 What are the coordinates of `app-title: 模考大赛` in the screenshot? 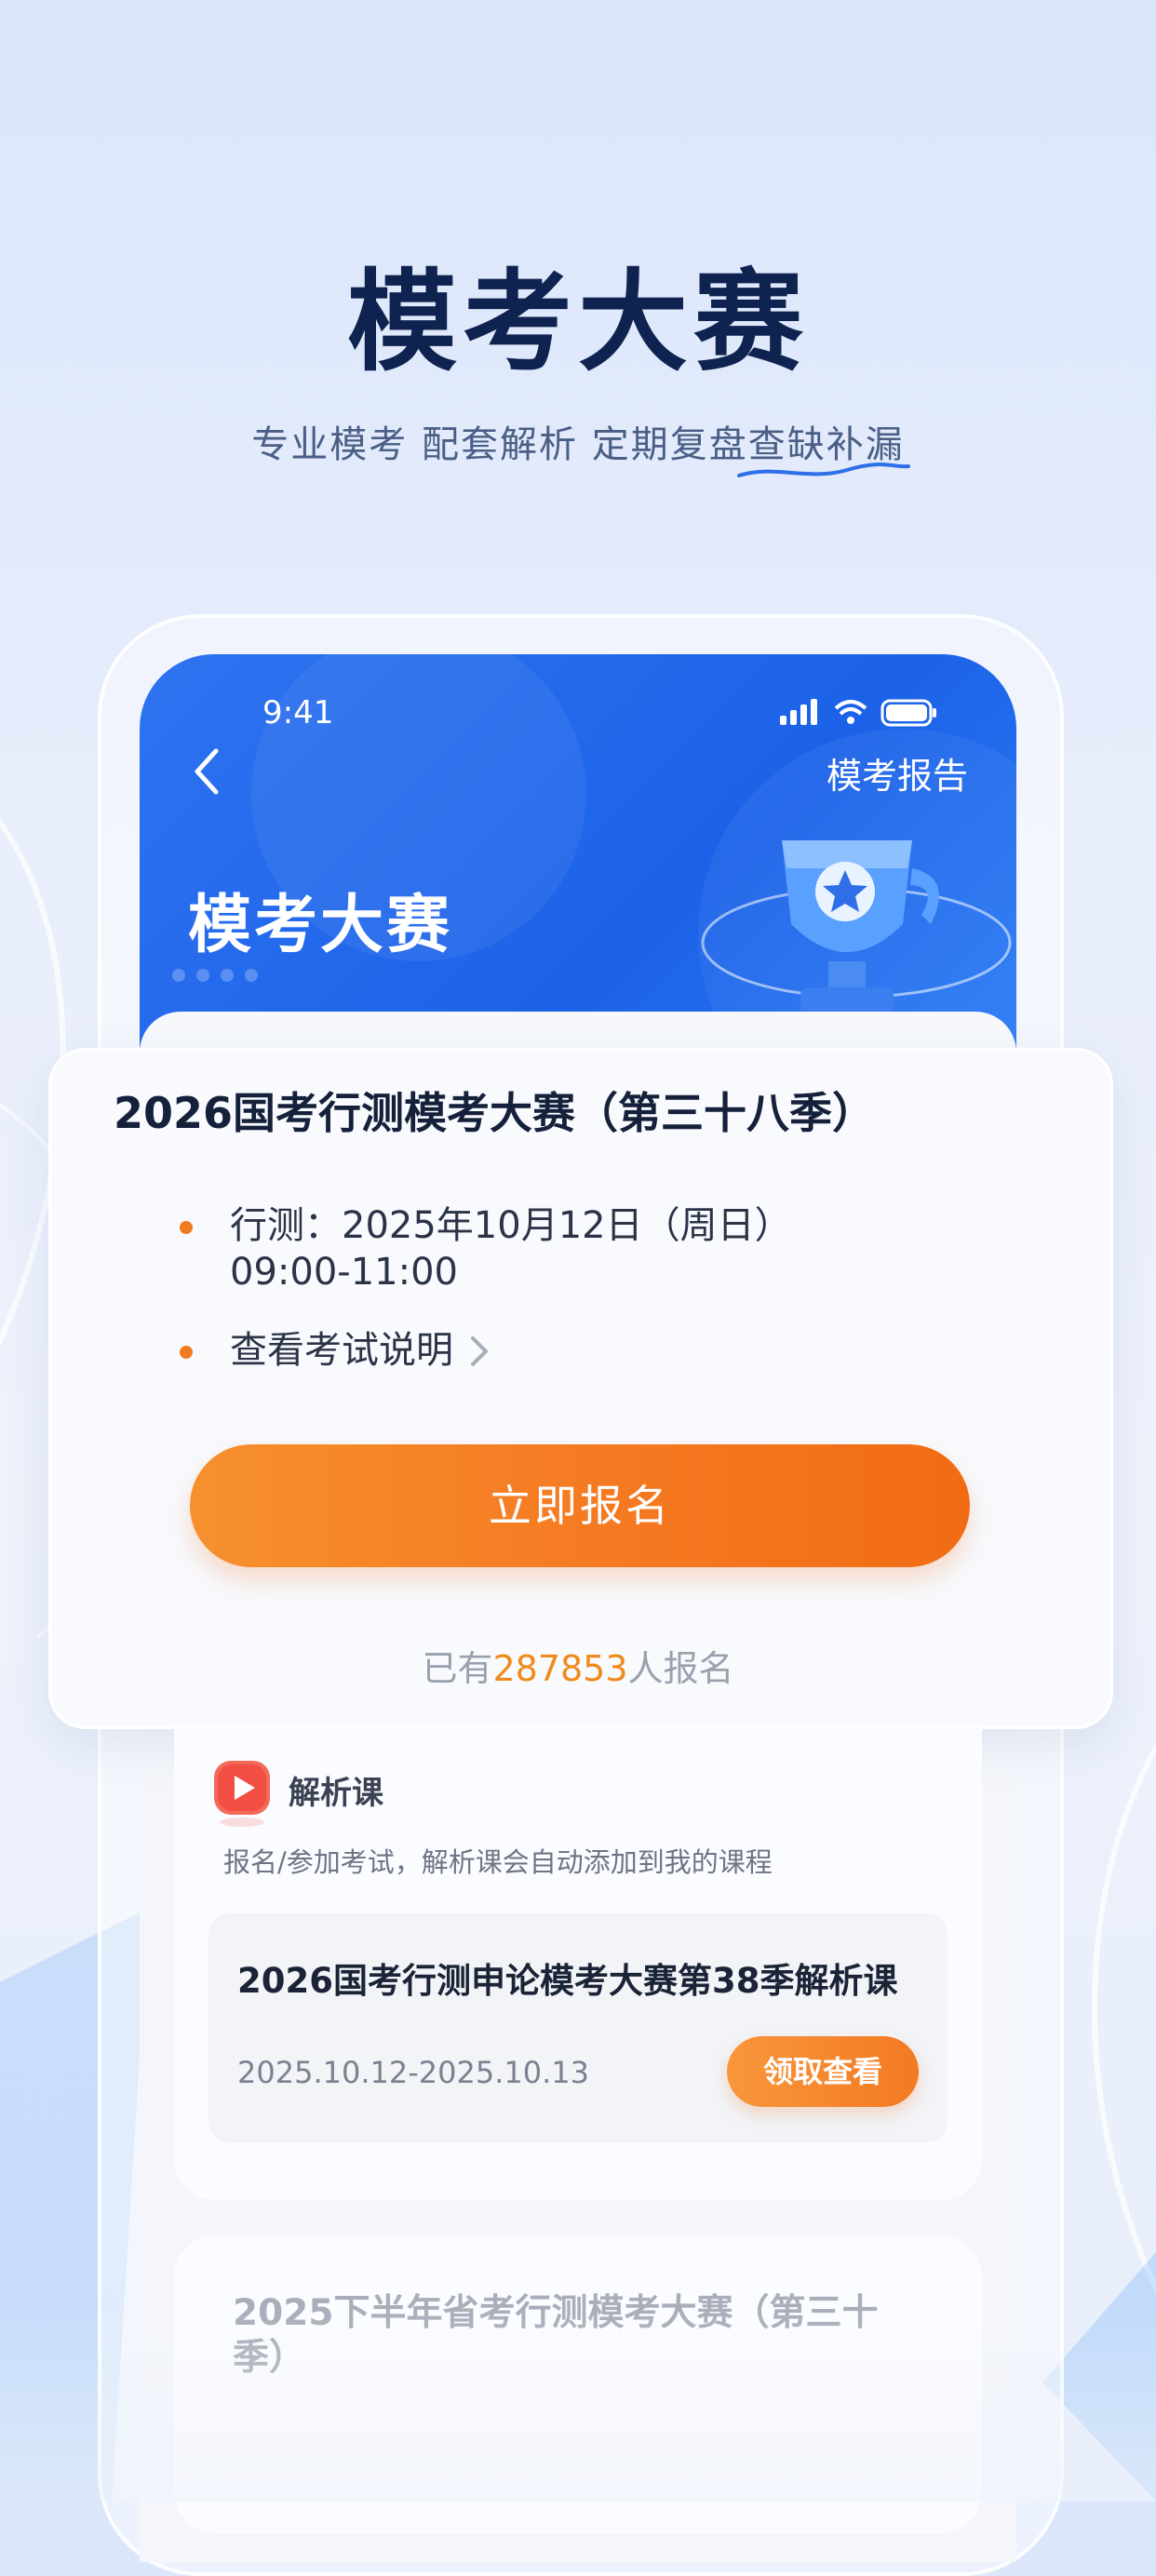 It's located at (320, 925).